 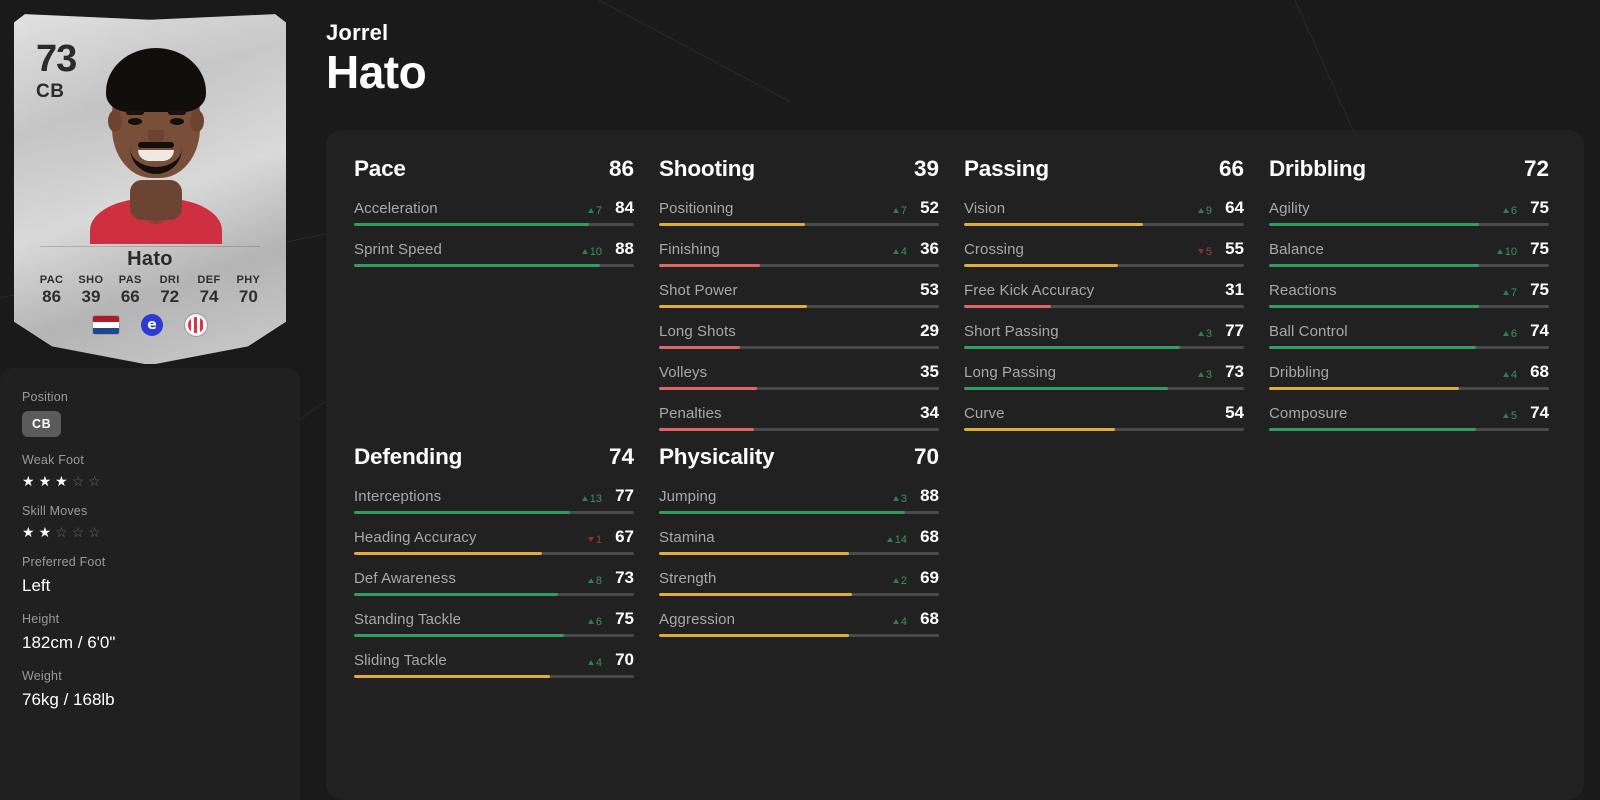 I want to click on stat-row: Dribbling 4 68, so click(x=1409, y=376).